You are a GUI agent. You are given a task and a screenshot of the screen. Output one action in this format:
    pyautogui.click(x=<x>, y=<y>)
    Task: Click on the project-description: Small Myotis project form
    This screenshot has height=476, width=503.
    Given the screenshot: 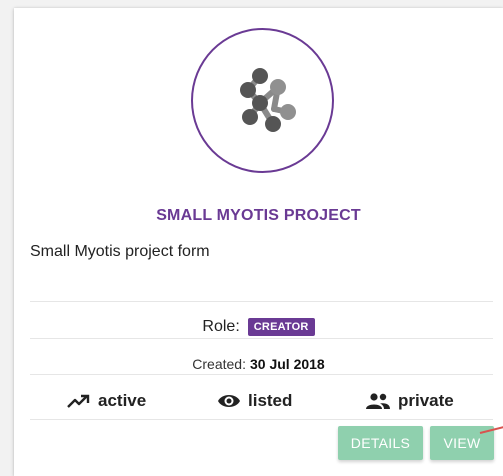 What is the action you would take?
    pyautogui.click(x=120, y=251)
    